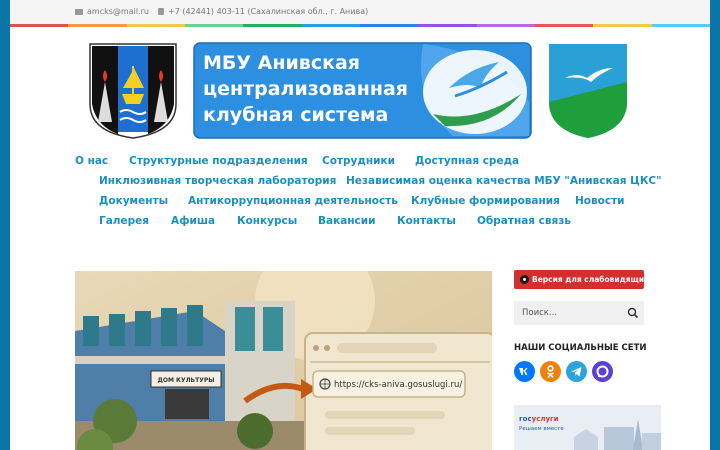 This screenshot has height=450, width=720. I want to click on envelope-icon, so click(79, 11).